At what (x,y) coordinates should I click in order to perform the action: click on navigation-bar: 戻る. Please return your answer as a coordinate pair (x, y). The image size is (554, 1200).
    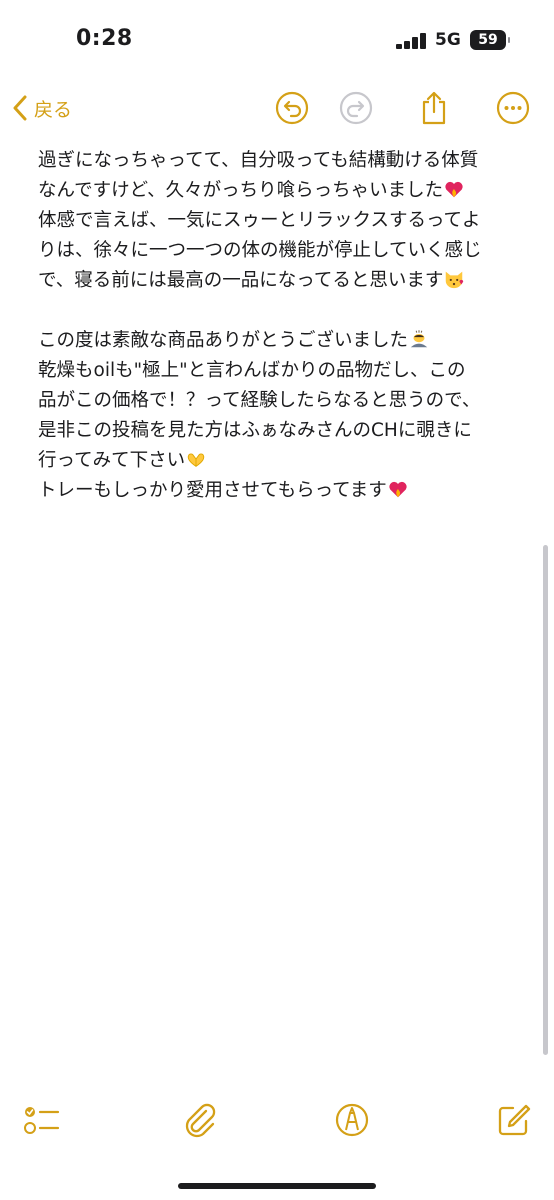
    Looking at the image, I should click on (277, 108).